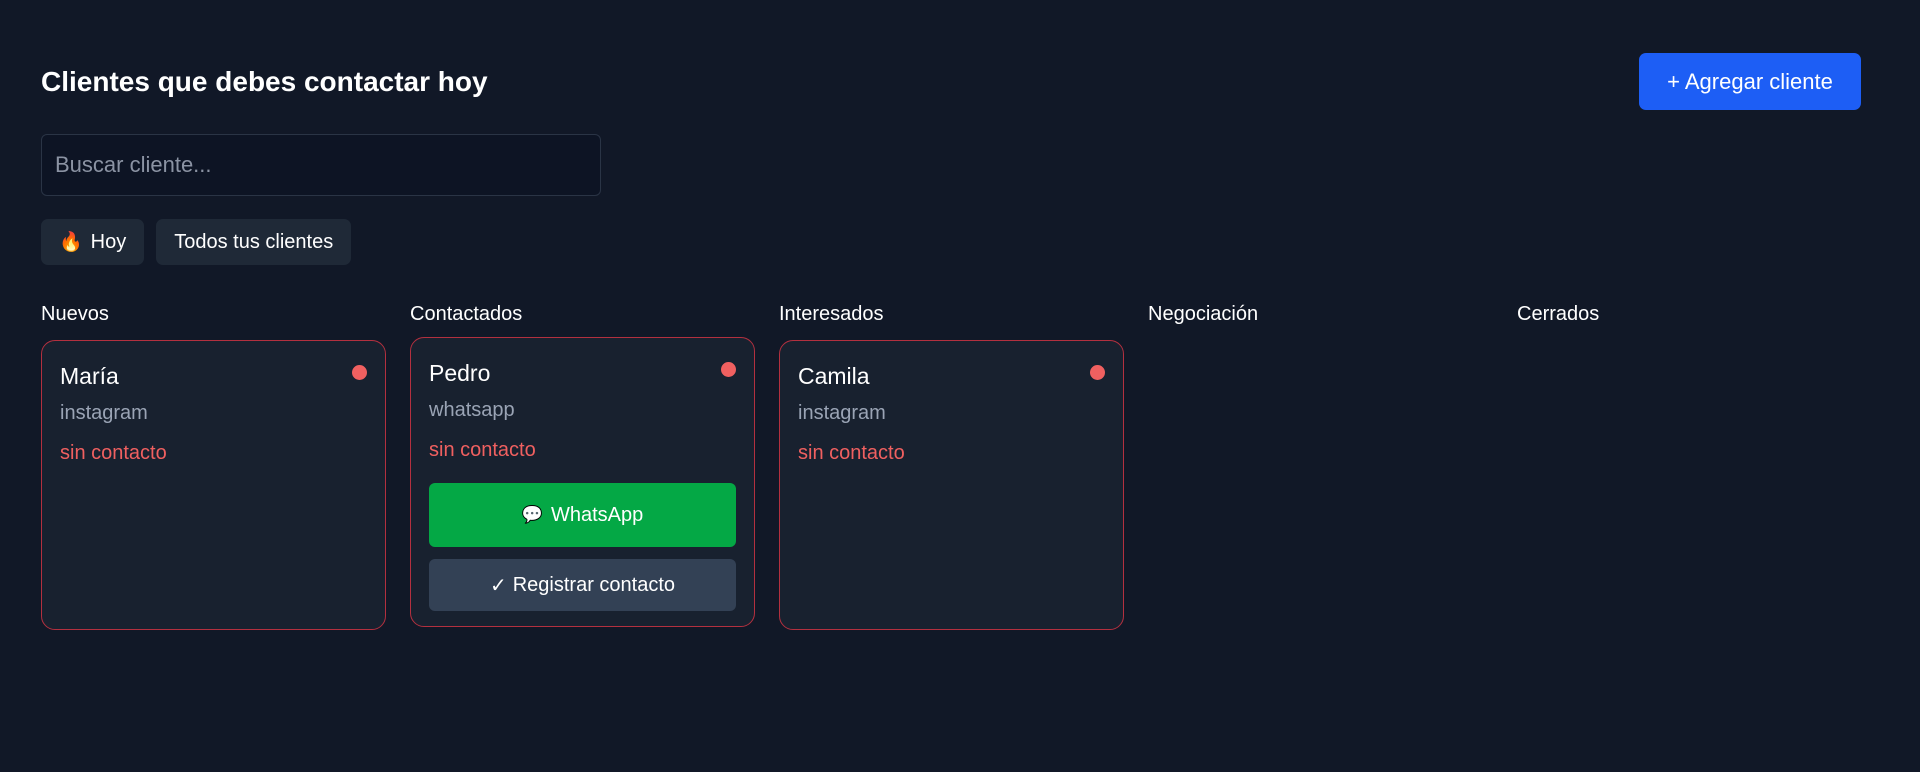 This screenshot has height=772, width=1920. Describe the element at coordinates (951, 485) in the screenshot. I see `client-card-camila: Camila instagram sin contacto` at that location.